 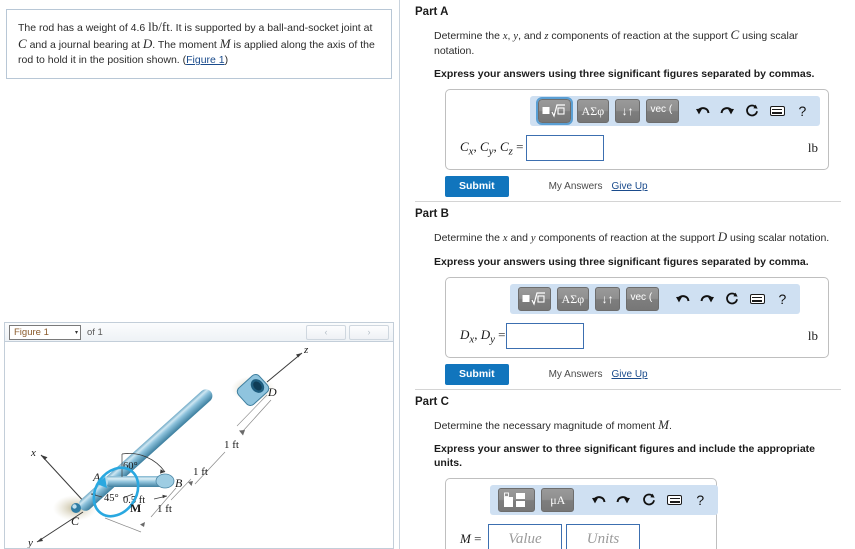 I want to click on part-a-answer-input, so click(x=565, y=148).